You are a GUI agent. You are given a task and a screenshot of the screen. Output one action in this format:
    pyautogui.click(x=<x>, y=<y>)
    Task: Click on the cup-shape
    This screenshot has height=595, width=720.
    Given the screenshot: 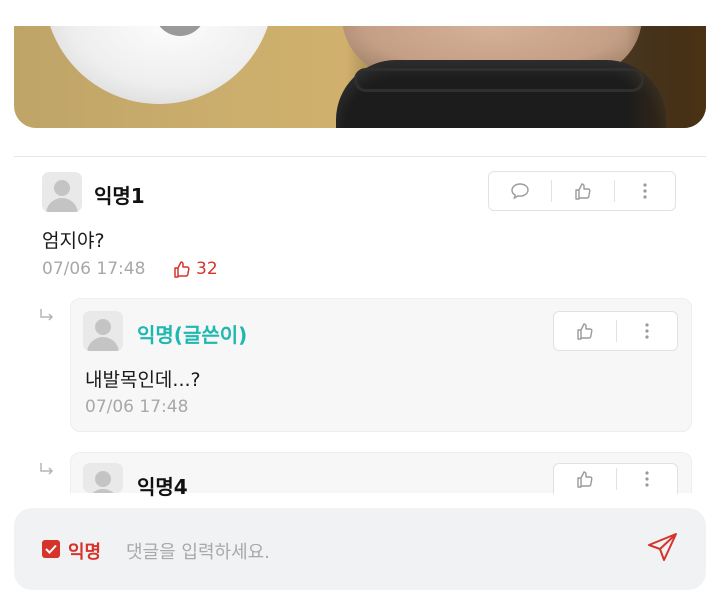 What is the action you would take?
    pyautogui.click(x=159, y=65)
    